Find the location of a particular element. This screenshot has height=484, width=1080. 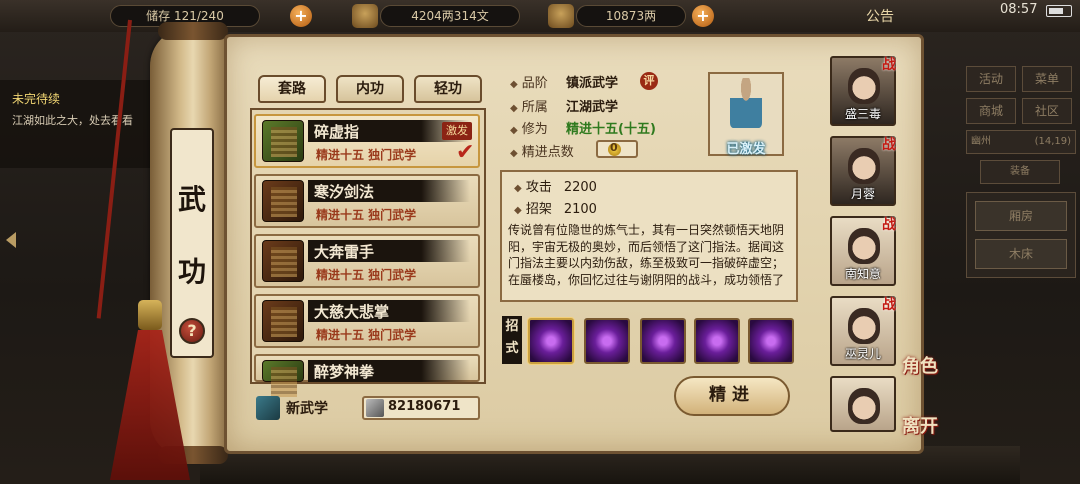

bag-button: 装备 is located at coordinates (1020, 172).